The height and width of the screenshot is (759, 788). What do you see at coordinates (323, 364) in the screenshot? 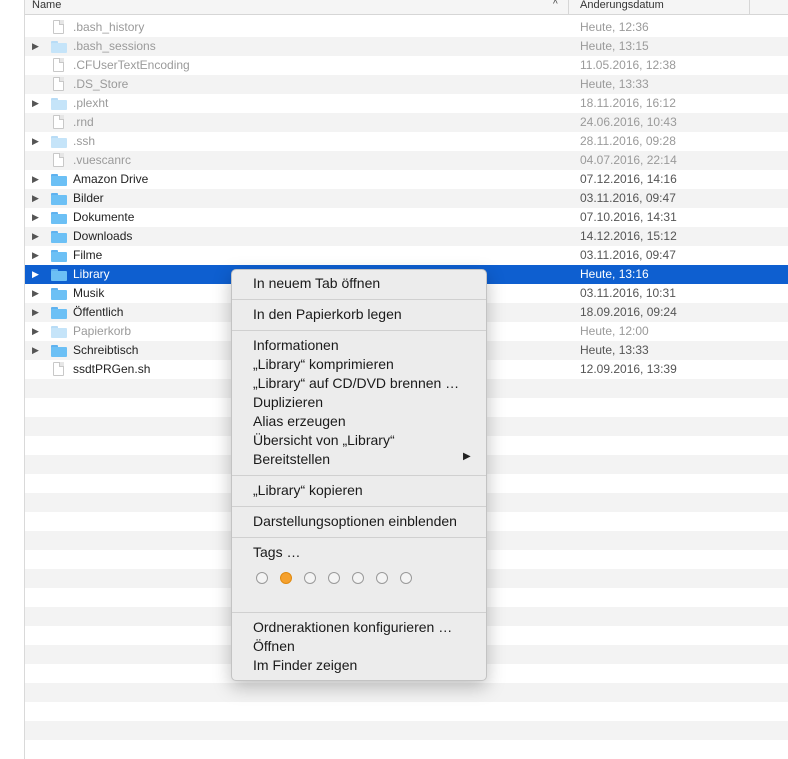
I see `menu-item-compress: „Library“ komprimieren` at bounding box center [323, 364].